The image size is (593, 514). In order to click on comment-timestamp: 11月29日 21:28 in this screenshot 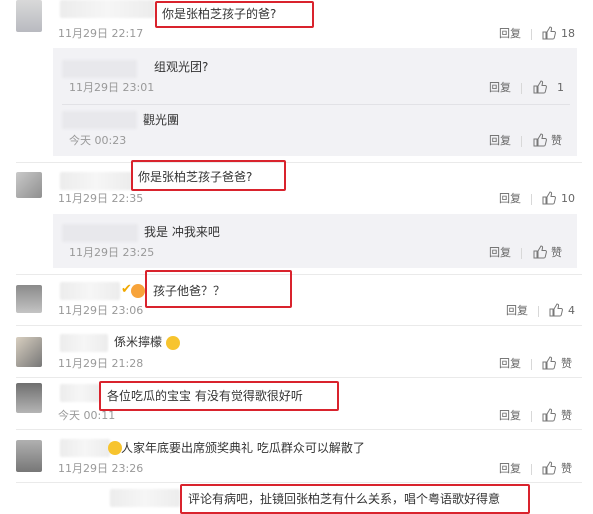, I will do `click(101, 363)`.